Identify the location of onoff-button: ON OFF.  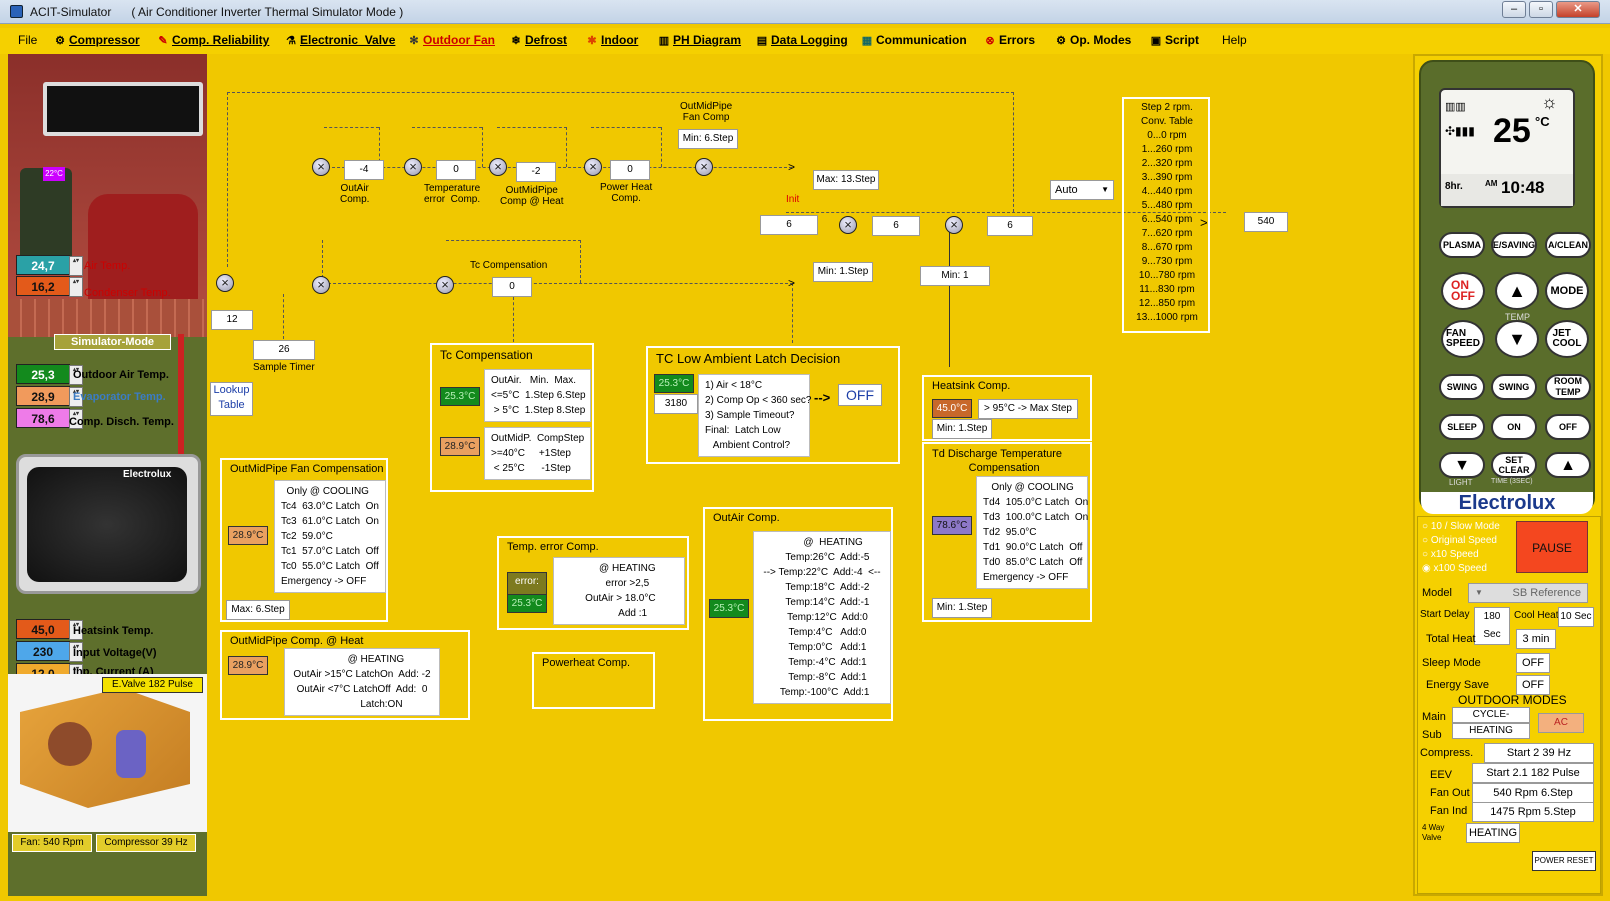
(1463, 291).